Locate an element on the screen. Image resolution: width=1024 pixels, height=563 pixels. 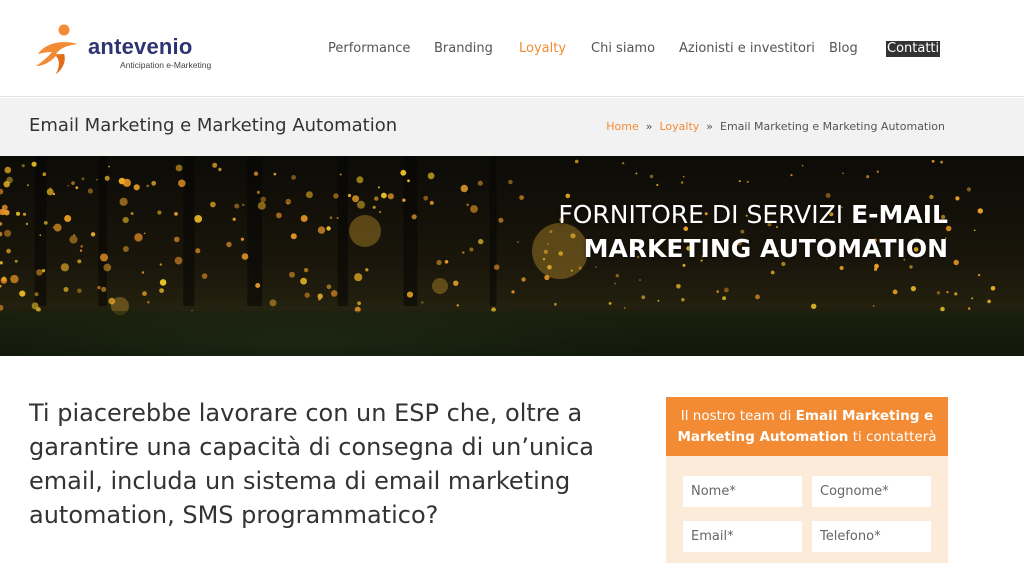
logo-tagline: Anticipation e-Marketing is located at coordinates (166, 65).